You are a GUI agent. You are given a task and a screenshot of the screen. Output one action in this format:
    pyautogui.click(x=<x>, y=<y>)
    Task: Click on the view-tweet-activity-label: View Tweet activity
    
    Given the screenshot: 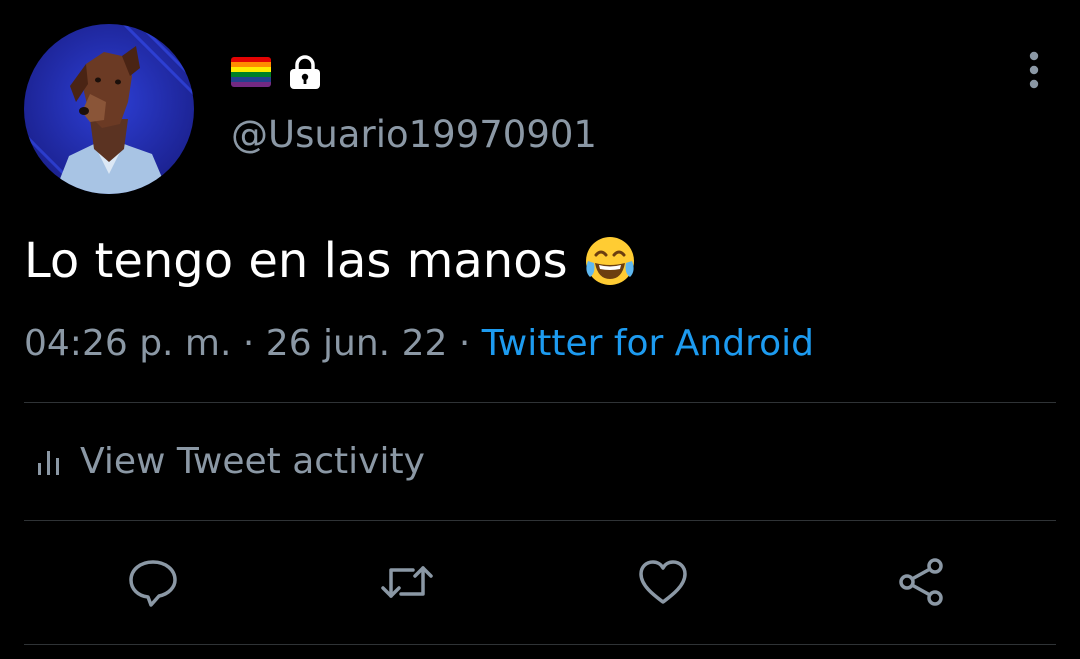 What is the action you would take?
    pyautogui.click(x=252, y=461)
    